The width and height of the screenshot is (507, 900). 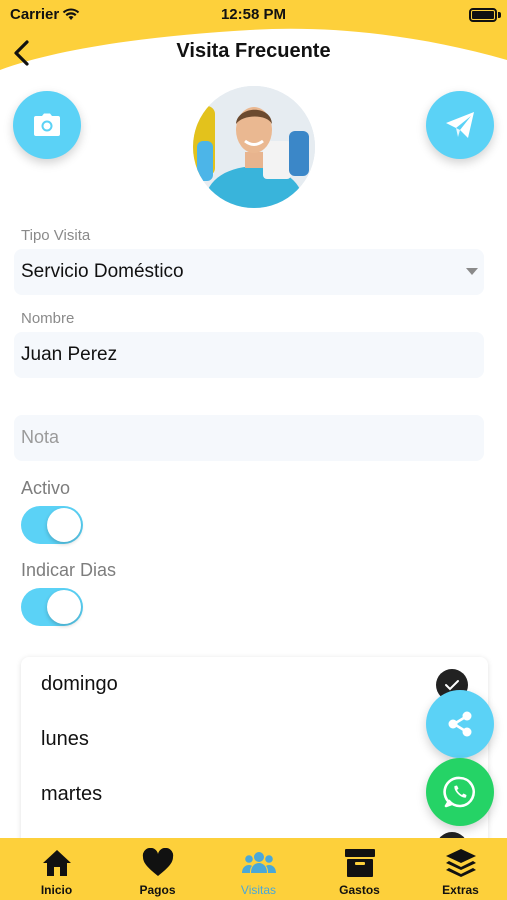 What do you see at coordinates (483, 15) in the screenshot?
I see `battery-icon` at bounding box center [483, 15].